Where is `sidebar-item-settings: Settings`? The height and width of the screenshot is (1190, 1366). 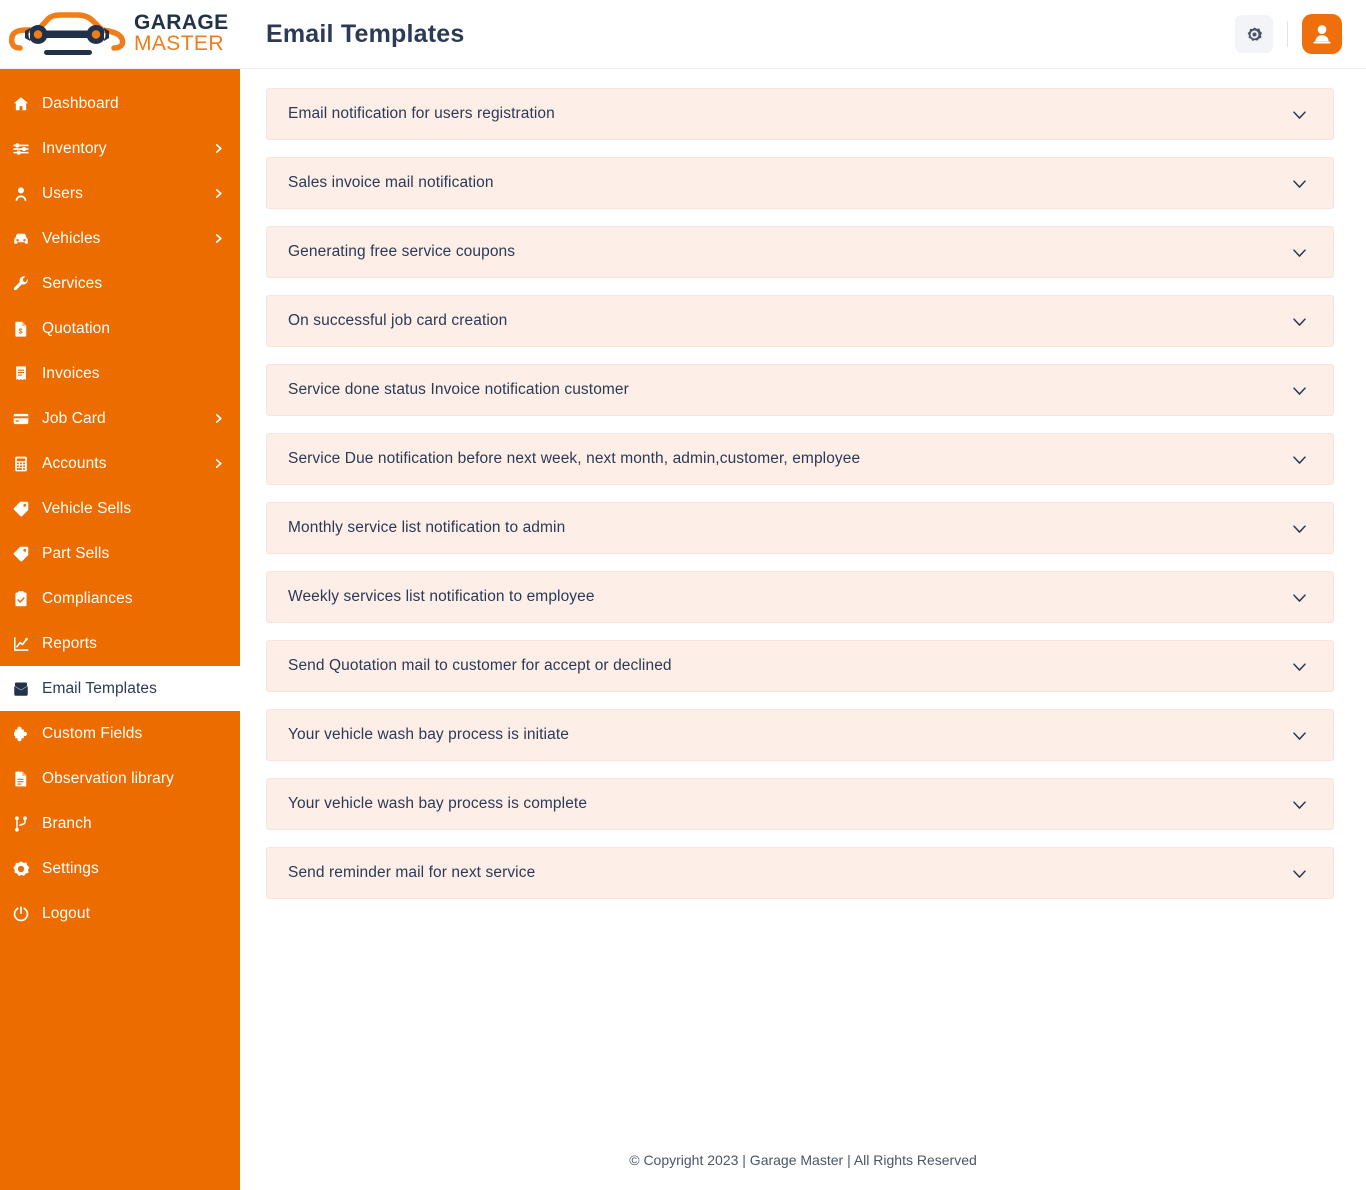
sidebar-item-settings: Settings is located at coordinates (120, 868).